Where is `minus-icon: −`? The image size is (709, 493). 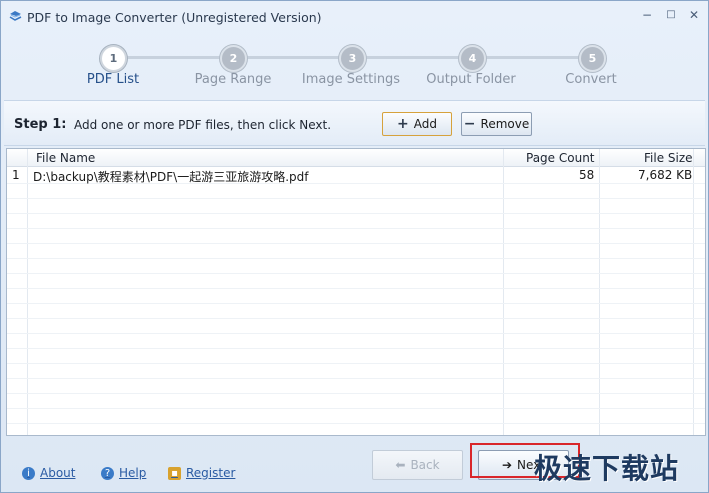
minus-icon: − is located at coordinates (469, 124).